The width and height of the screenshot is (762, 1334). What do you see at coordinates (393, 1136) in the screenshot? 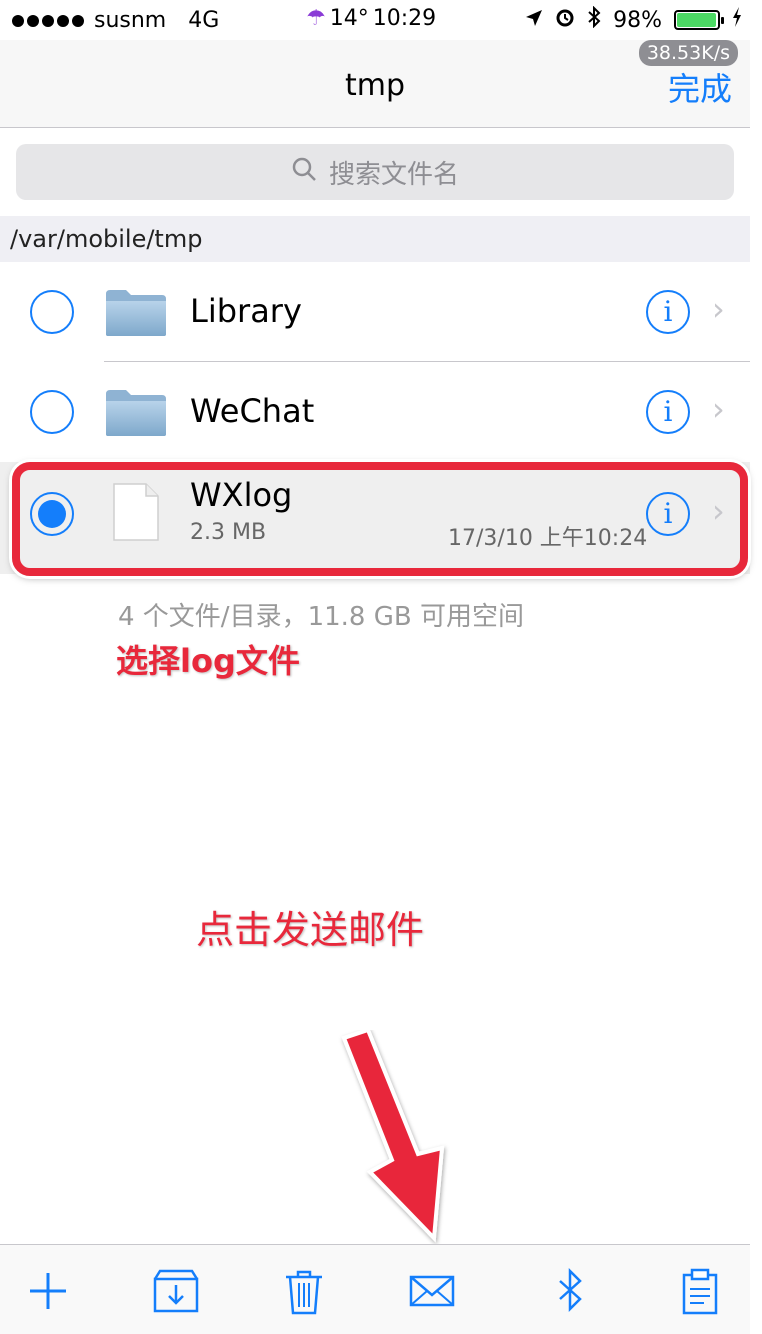
I see `annotation-arrow-icon` at bounding box center [393, 1136].